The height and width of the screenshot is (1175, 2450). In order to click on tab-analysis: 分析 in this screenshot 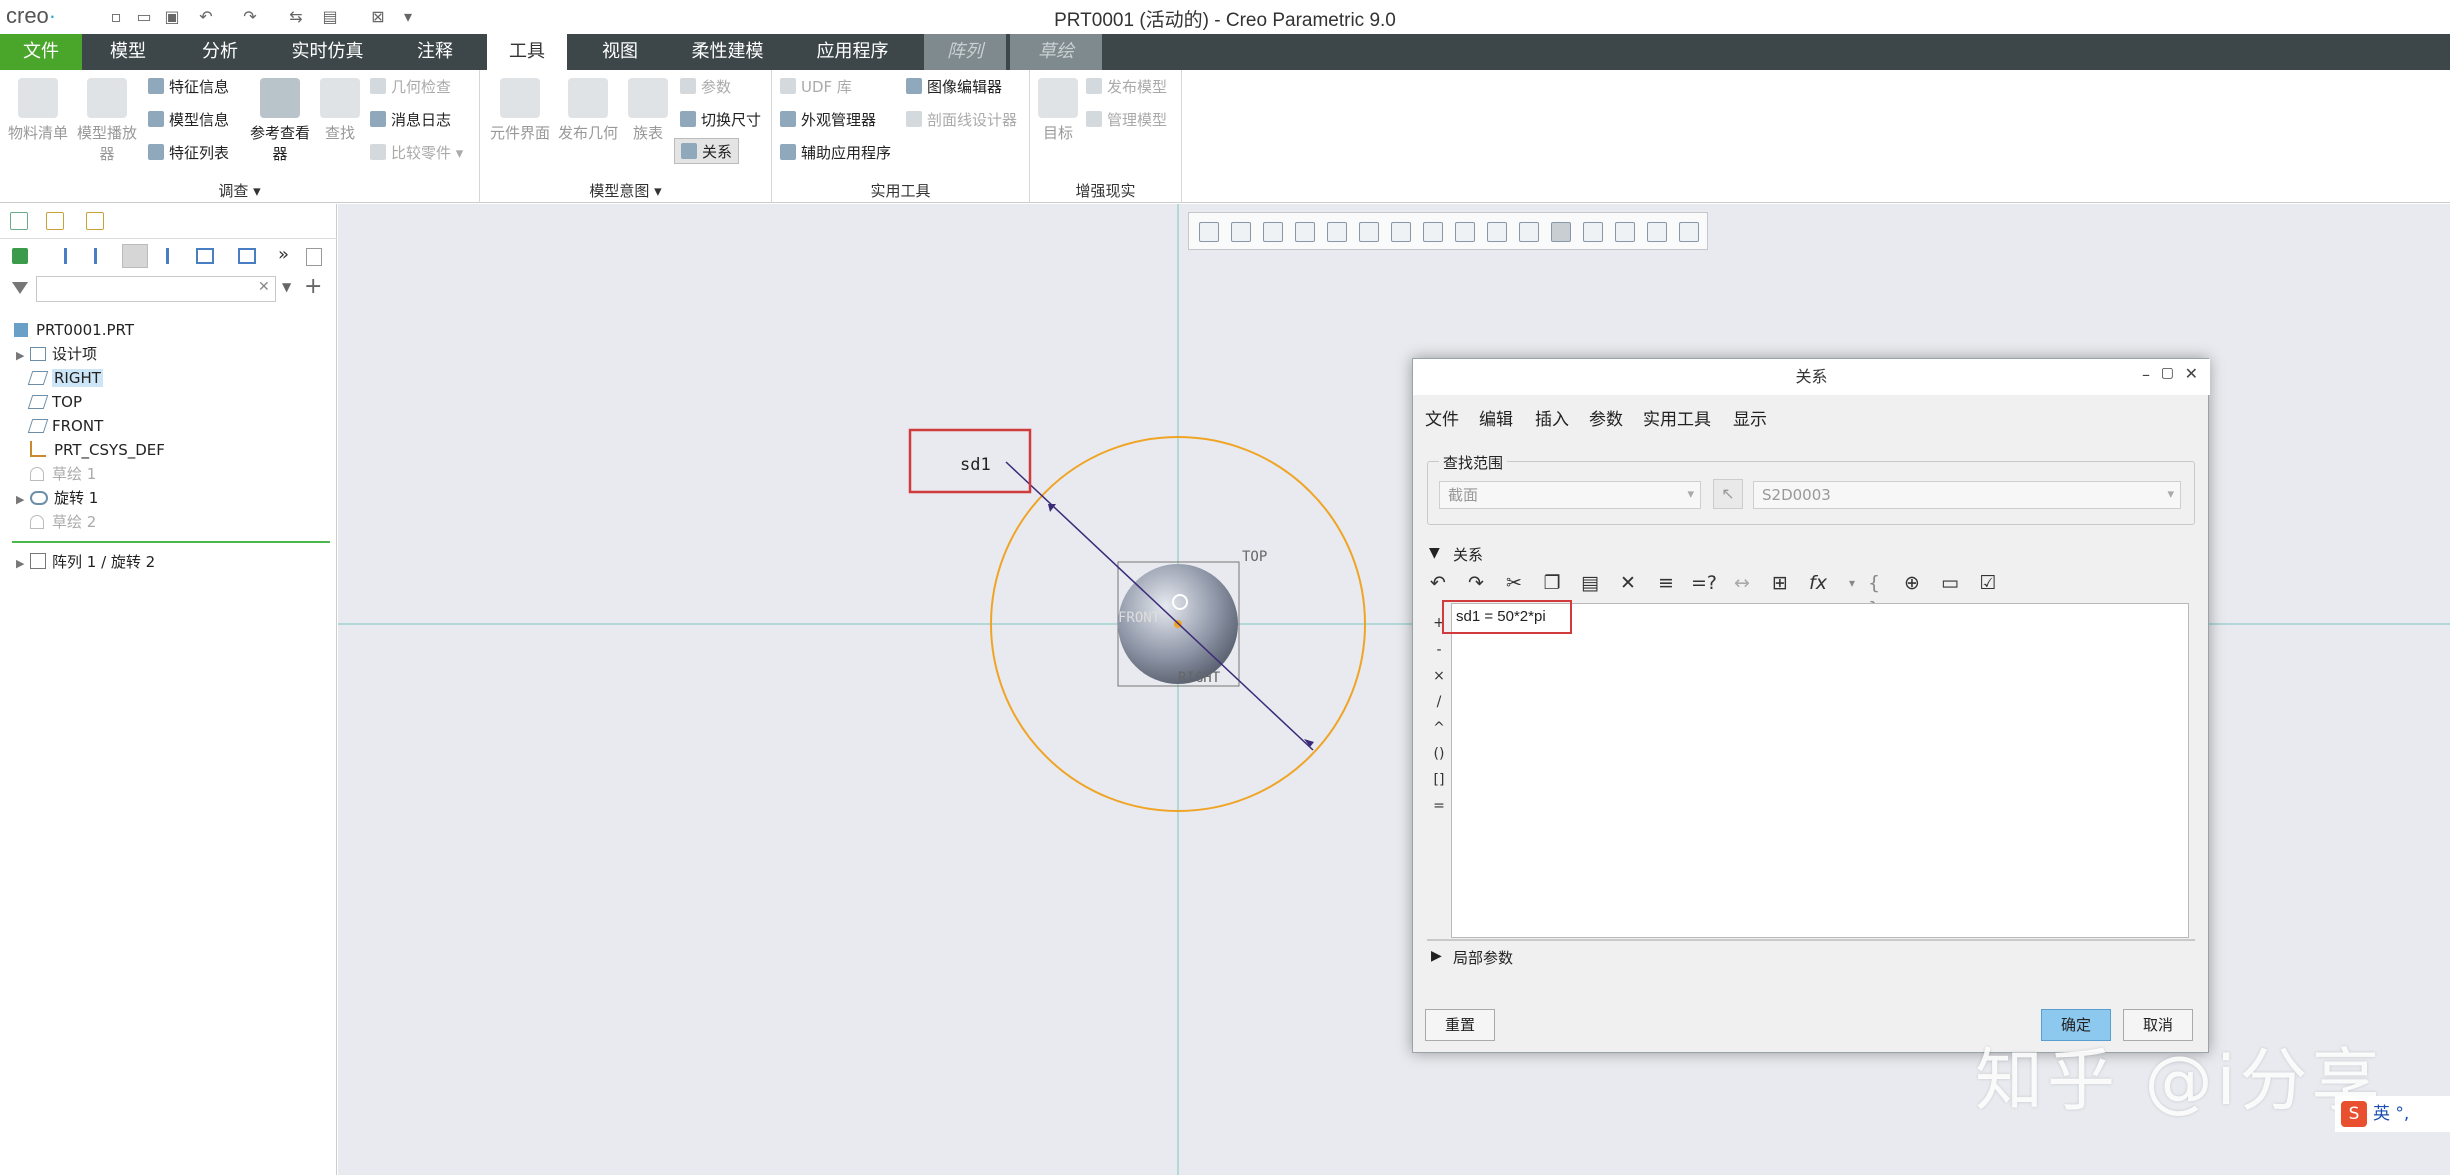, I will do `click(220, 52)`.